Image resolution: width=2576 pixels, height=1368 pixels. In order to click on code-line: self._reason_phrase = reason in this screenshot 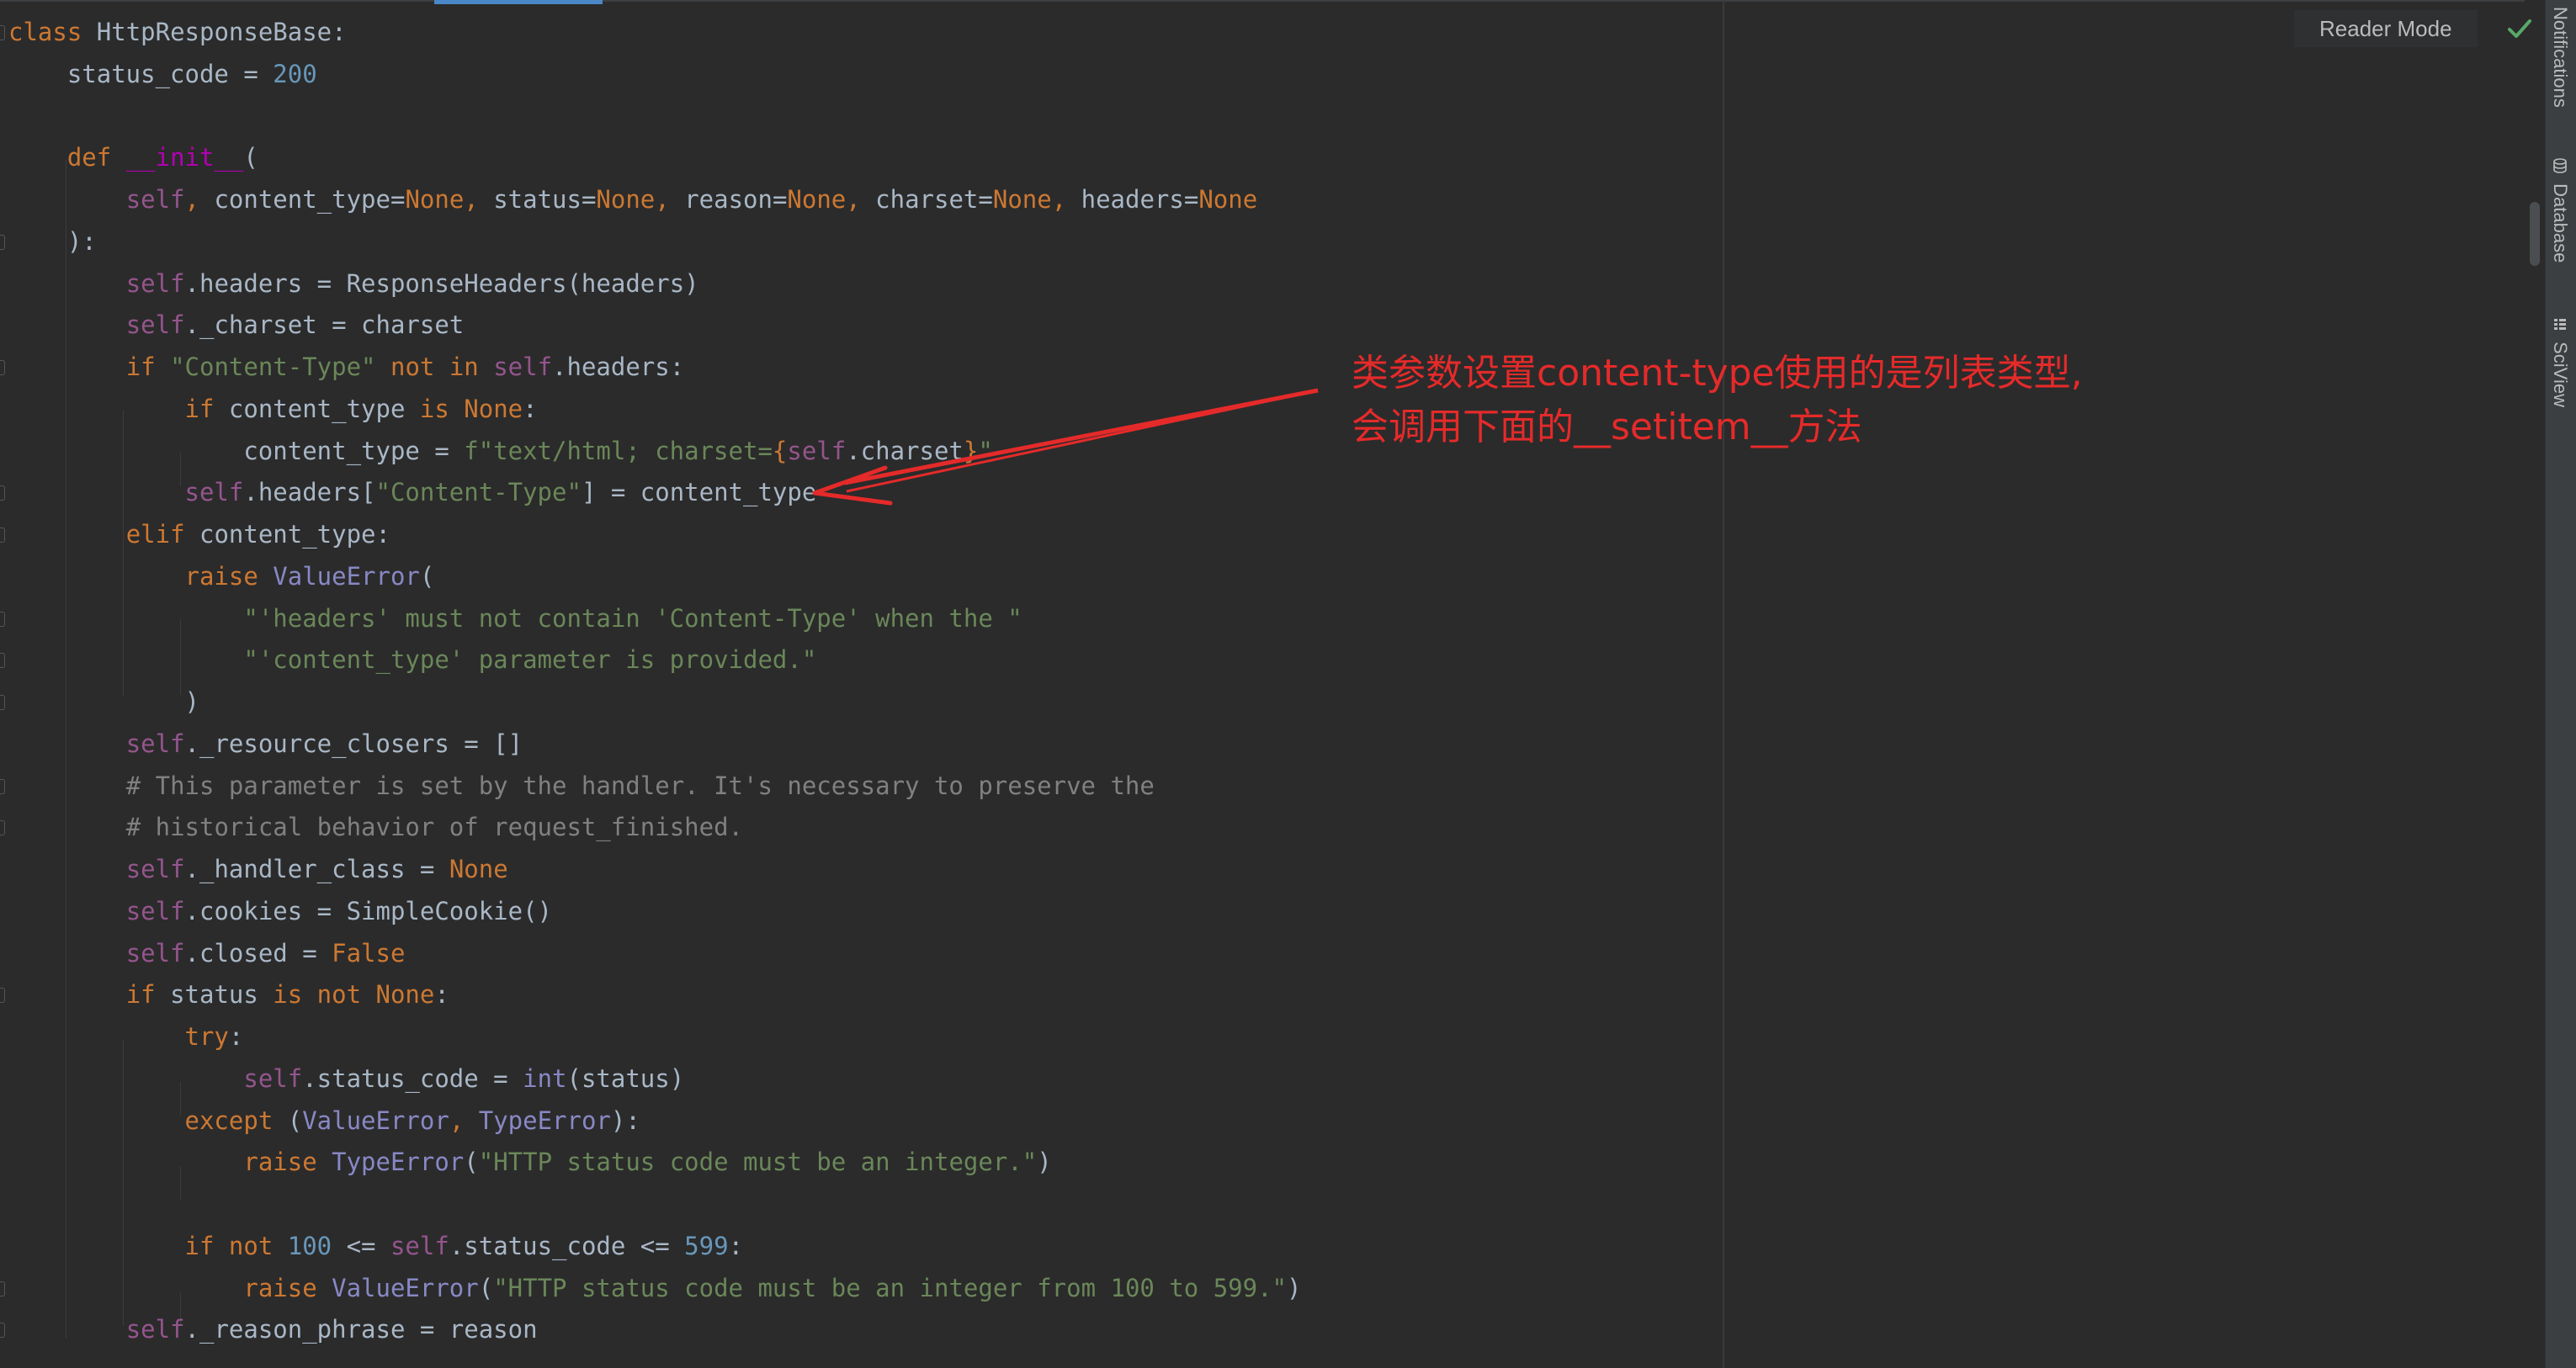, I will do `click(650, 1330)`.